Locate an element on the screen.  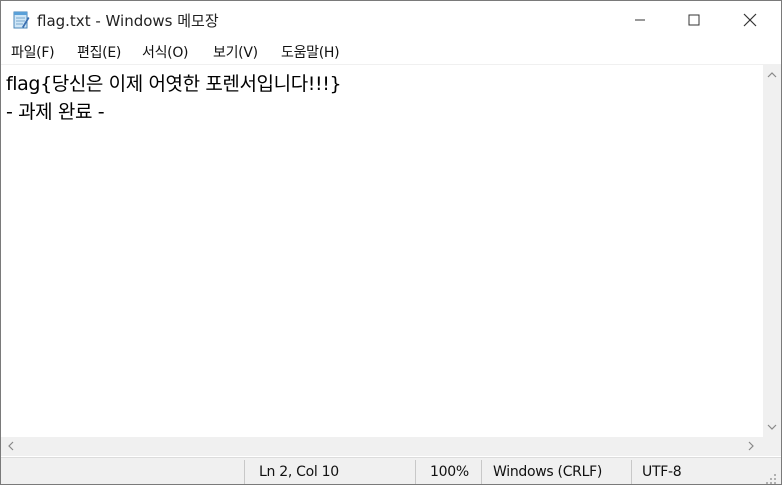
menu-format: 서식(O) is located at coordinates (165, 52).